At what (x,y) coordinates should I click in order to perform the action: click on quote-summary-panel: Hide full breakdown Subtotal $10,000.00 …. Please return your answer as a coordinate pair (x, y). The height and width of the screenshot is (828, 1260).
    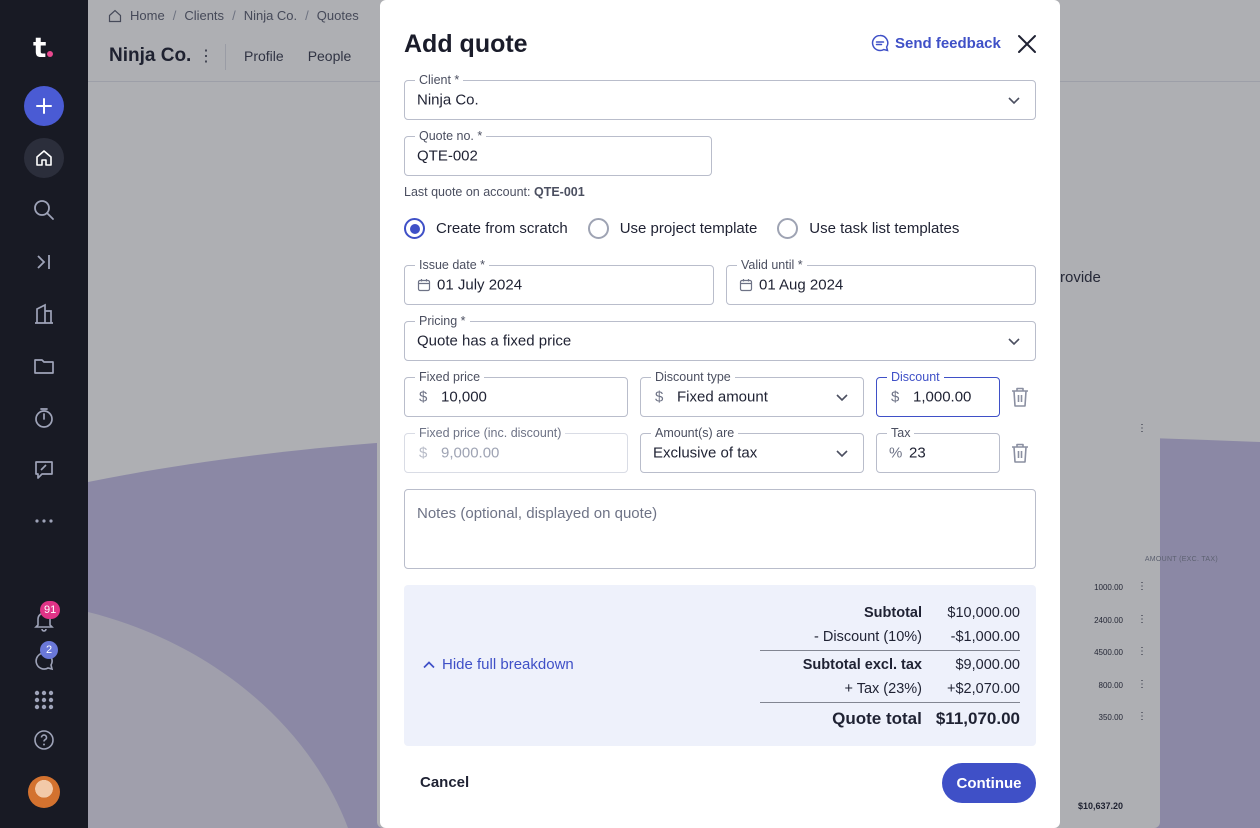
    Looking at the image, I should click on (720, 665).